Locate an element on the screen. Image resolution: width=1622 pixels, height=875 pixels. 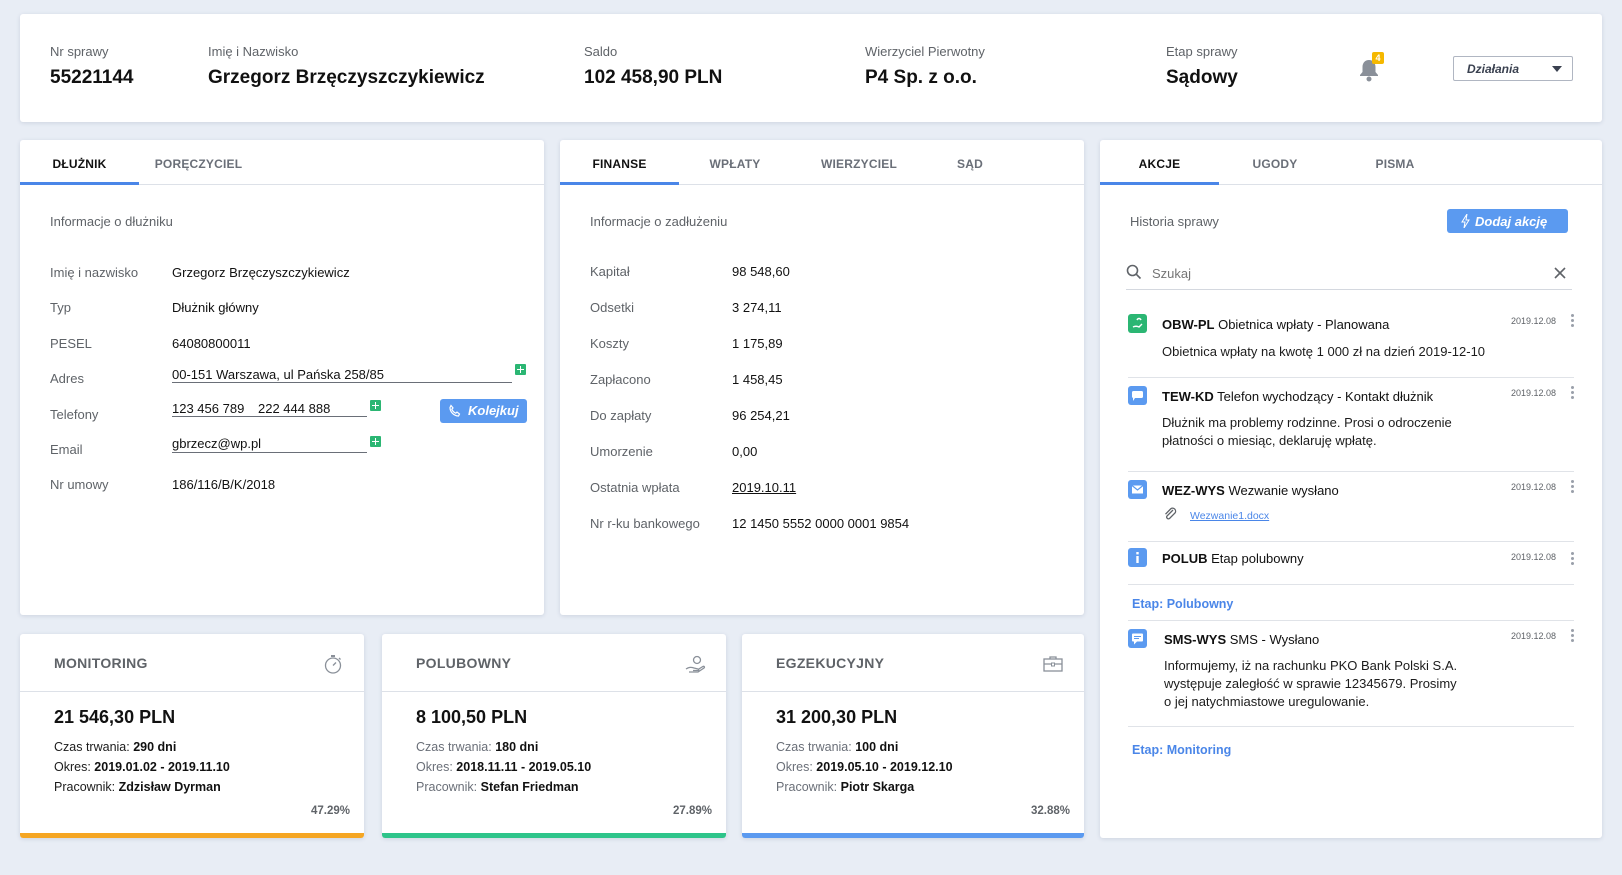
actions-tabs: AKCJE UGODY PISMA is located at coordinates (1351, 162).